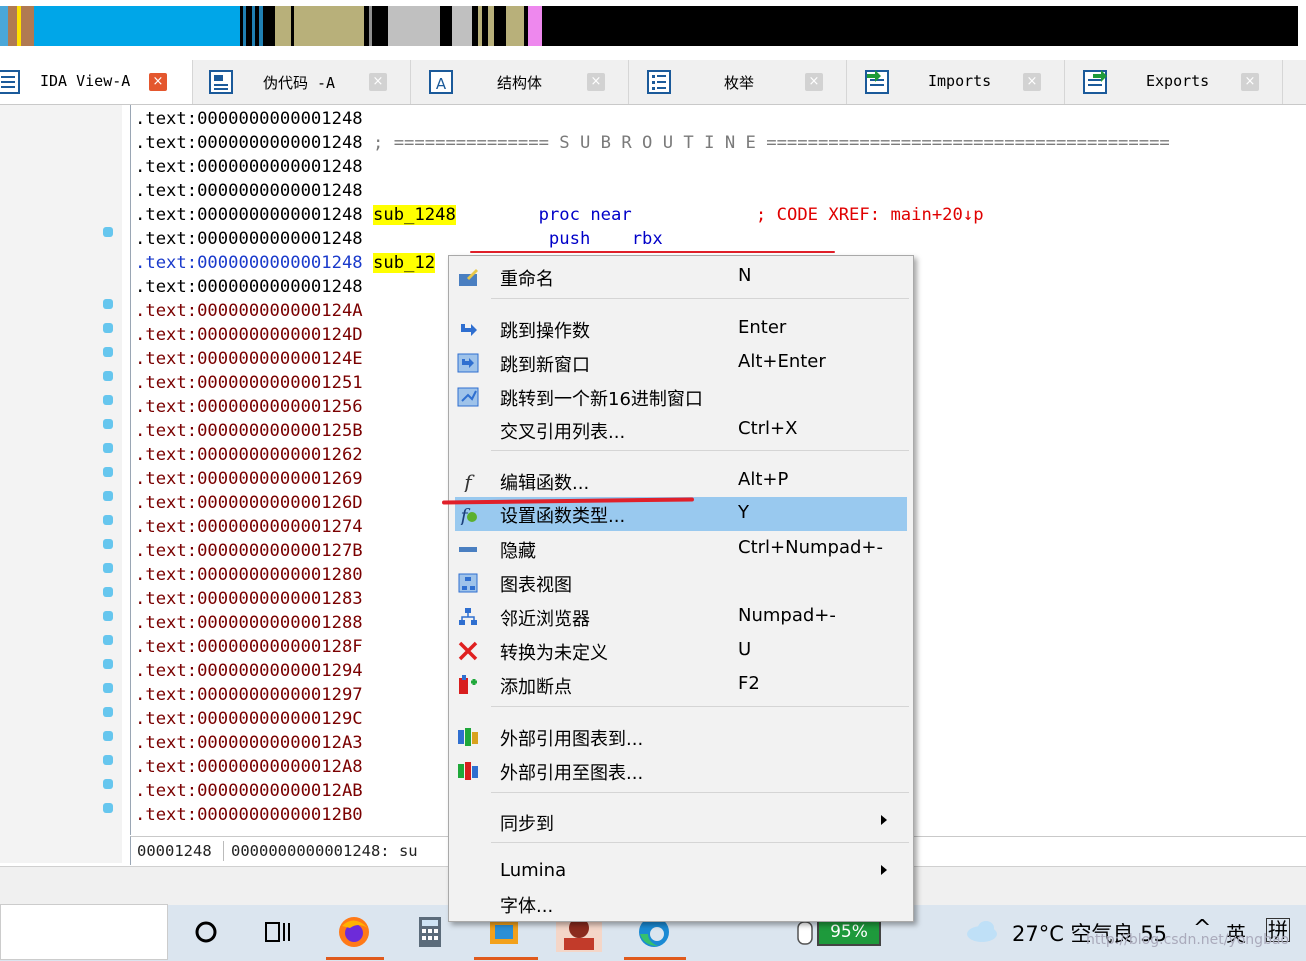 The width and height of the screenshot is (1306, 961). What do you see at coordinates (249, 335) in the screenshot?
I see `listing-line: .text:000000000000124D` at bounding box center [249, 335].